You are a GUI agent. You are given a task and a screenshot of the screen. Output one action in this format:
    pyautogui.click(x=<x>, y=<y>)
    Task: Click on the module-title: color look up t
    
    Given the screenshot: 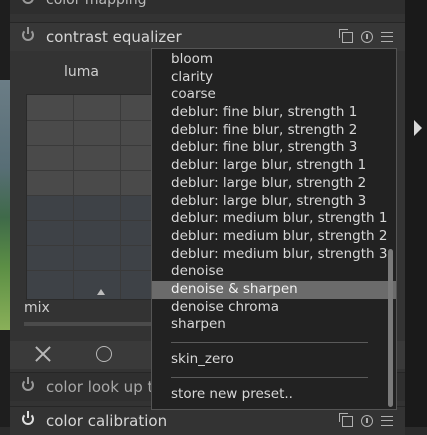 What is the action you would take?
    pyautogui.click(x=100, y=387)
    